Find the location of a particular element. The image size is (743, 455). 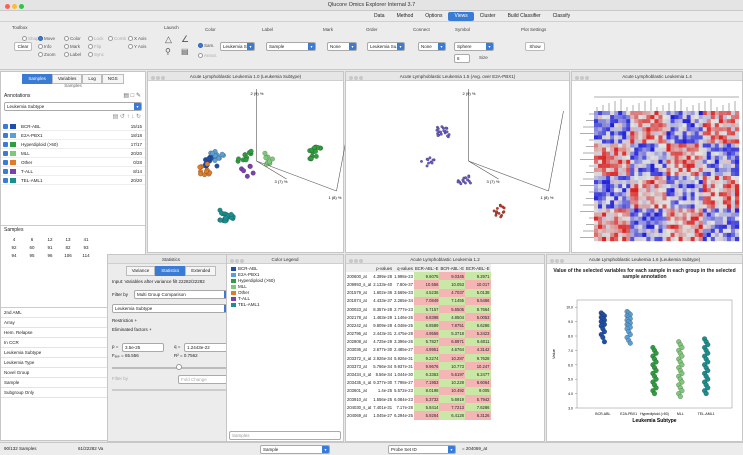

sample-cell: 92 is located at coordinates (14, 247).